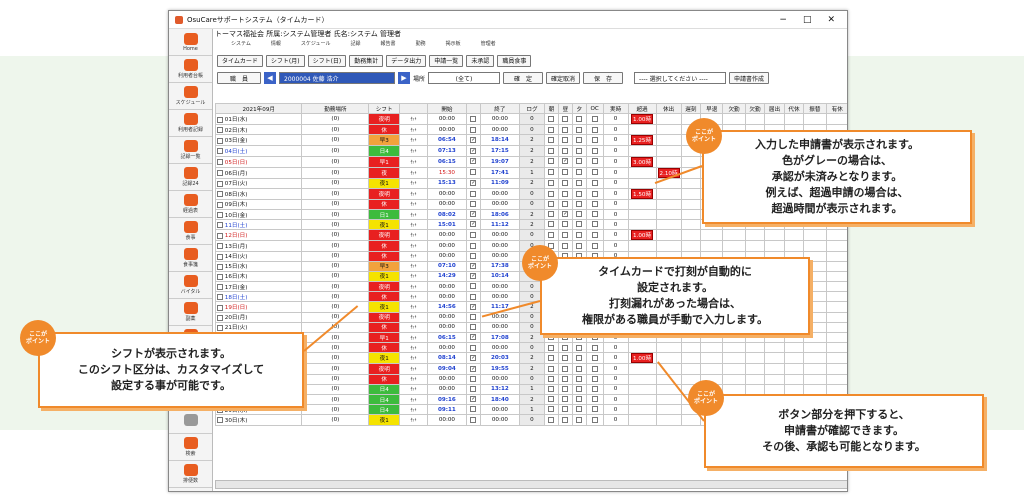  What do you see at coordinates (446, 276) in the screenshot?
I see `start-time: 14:29` at bounding box center [446, 276].